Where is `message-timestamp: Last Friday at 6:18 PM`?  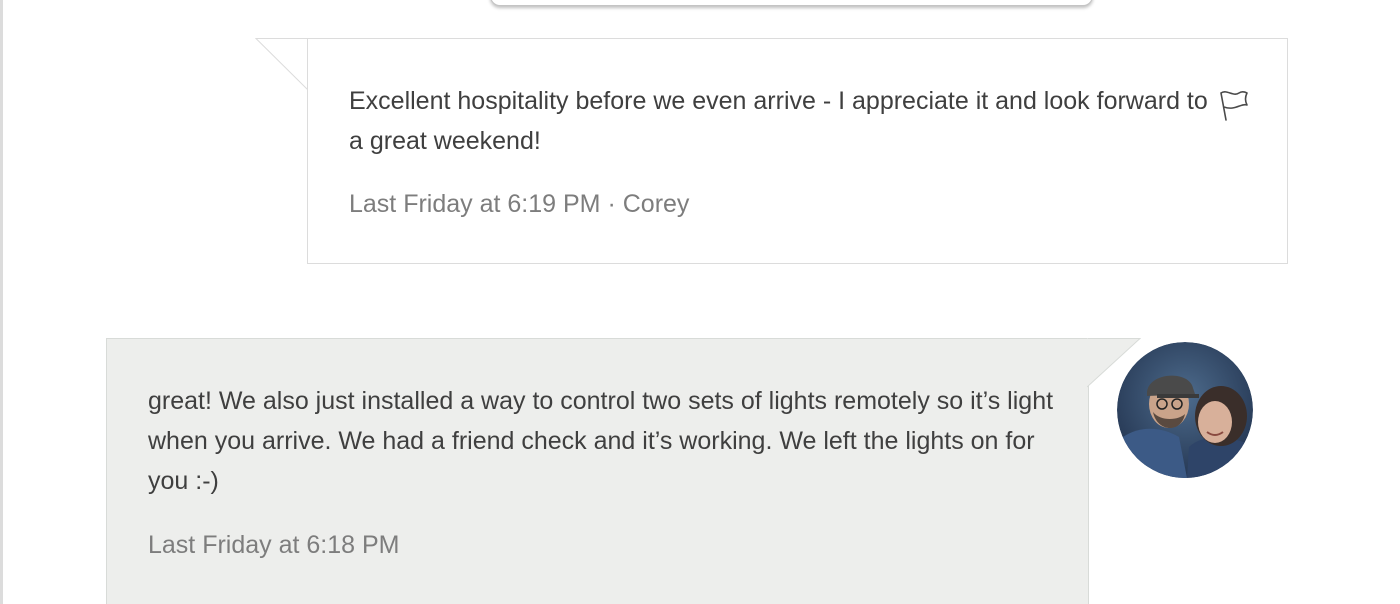 message-timestamp: Last Friday at 6:18 PM is located at coordinates (274, 545).